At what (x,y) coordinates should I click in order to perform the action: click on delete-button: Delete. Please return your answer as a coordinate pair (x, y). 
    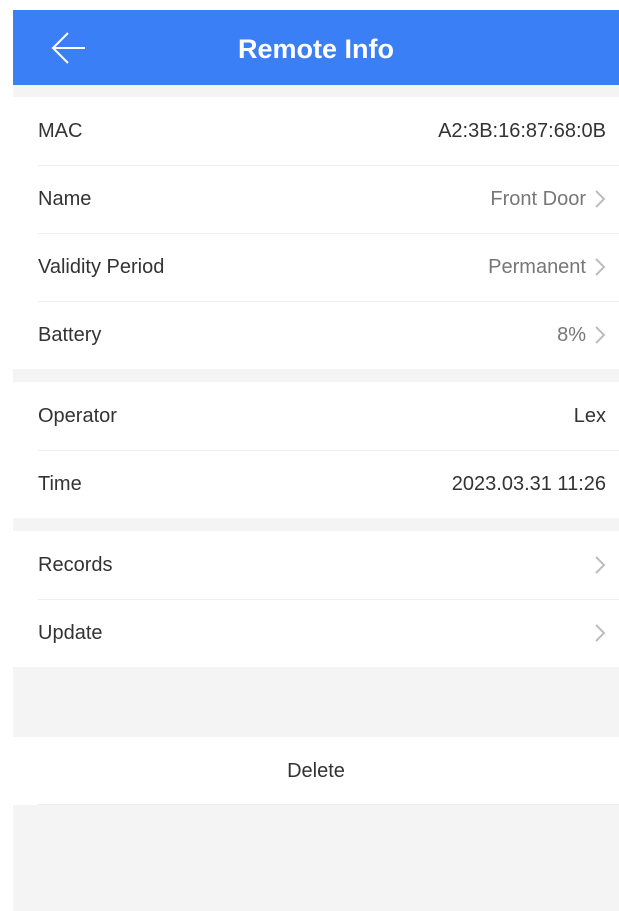
    Looking at the image, I should click on (316, 771).